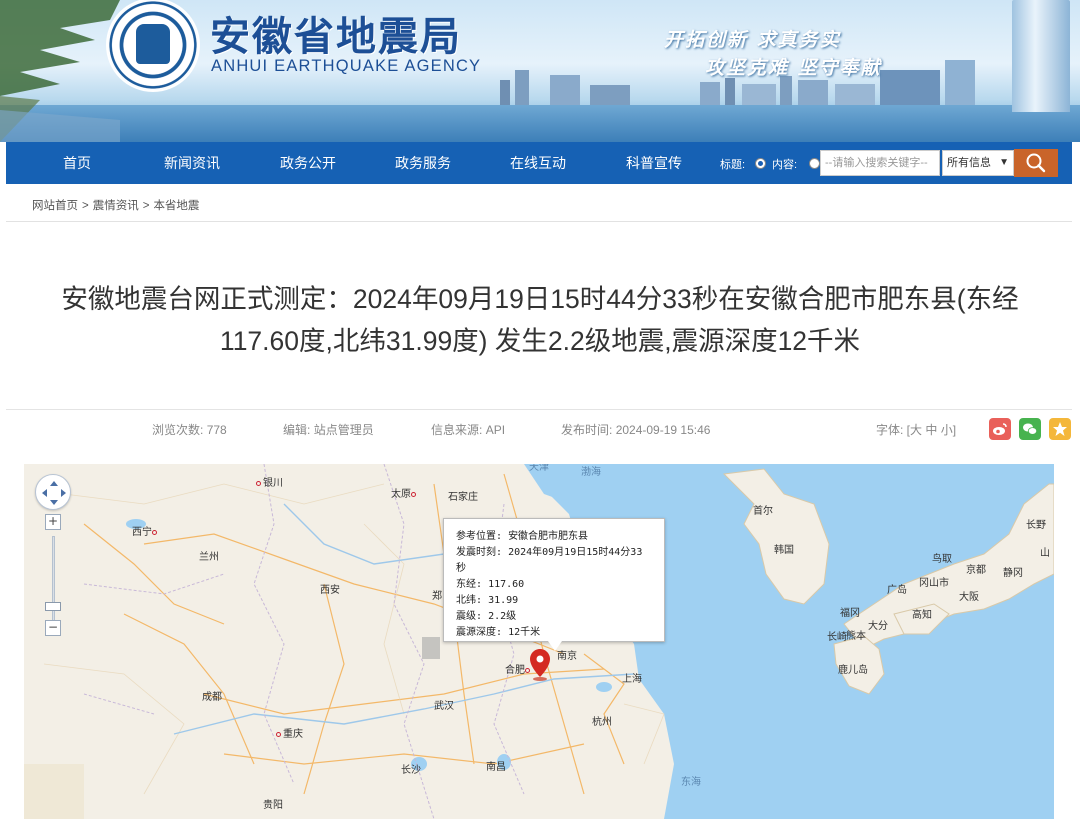 The height and width of the screenshot is (819, 1080). What do you see at coordinates (691, 782) in the screenshot?
I see `map-label-donghai: 东海` at bounding box center [691, 782].